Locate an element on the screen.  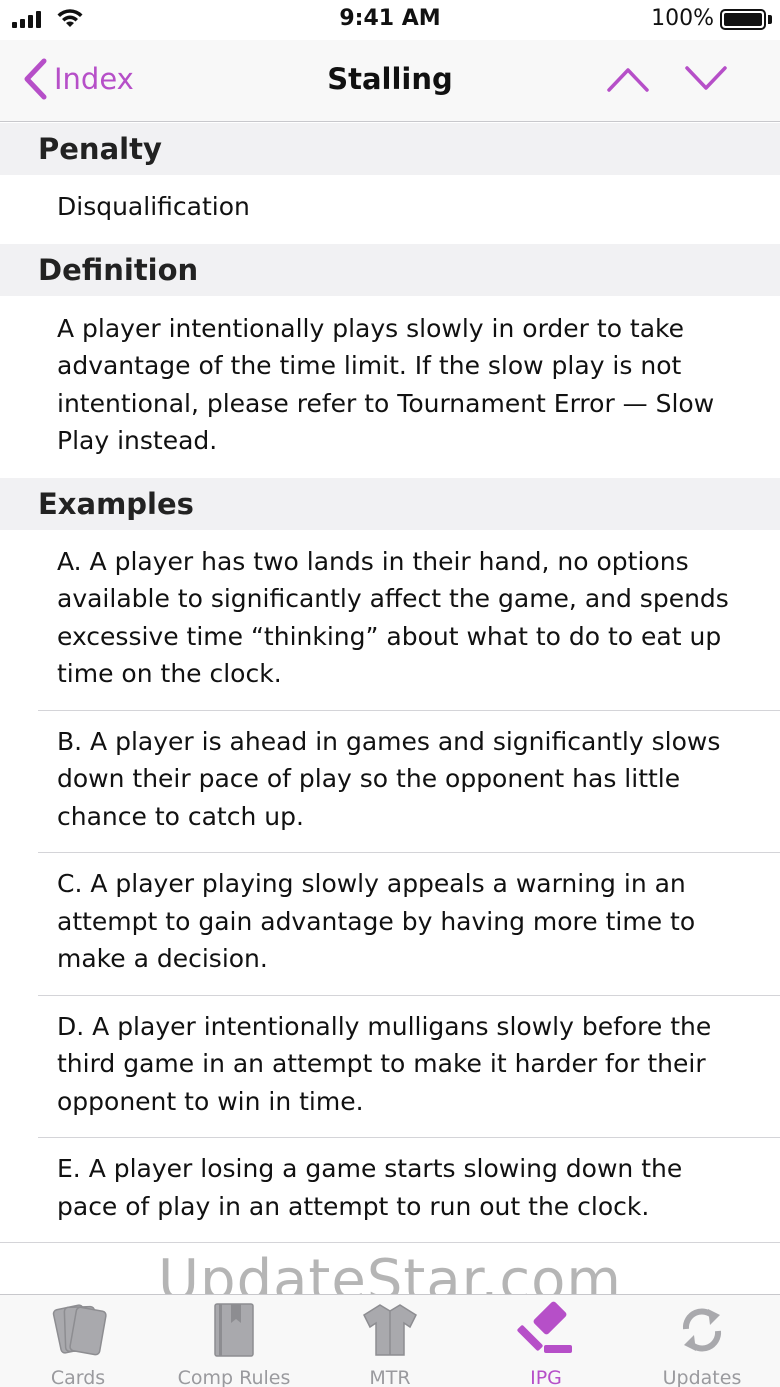
shirt-icon is located at coordinates (390, 1330).